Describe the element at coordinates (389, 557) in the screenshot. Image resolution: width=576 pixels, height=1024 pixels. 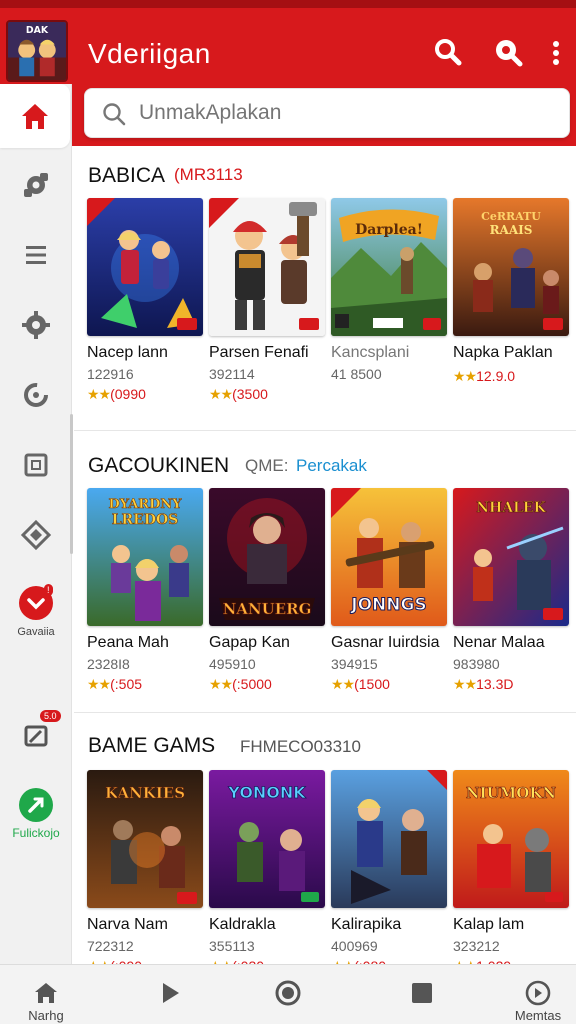
I see `game-thumbnail: JONNGS` at that location.